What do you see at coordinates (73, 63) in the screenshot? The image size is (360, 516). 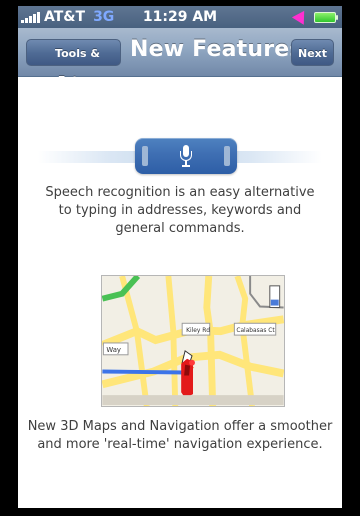 I see `back-button: Tools & Extras` at bounding box center [73, 63].